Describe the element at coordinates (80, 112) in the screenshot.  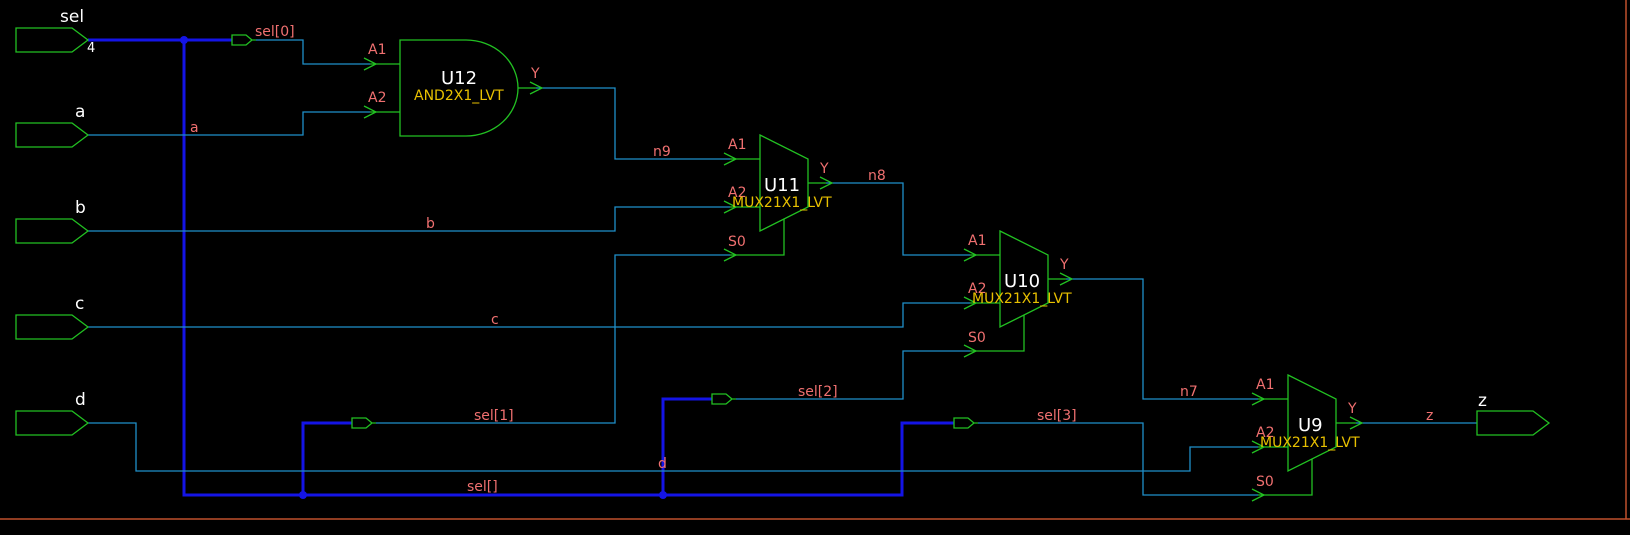
I see `port-a-label: a` at that location.